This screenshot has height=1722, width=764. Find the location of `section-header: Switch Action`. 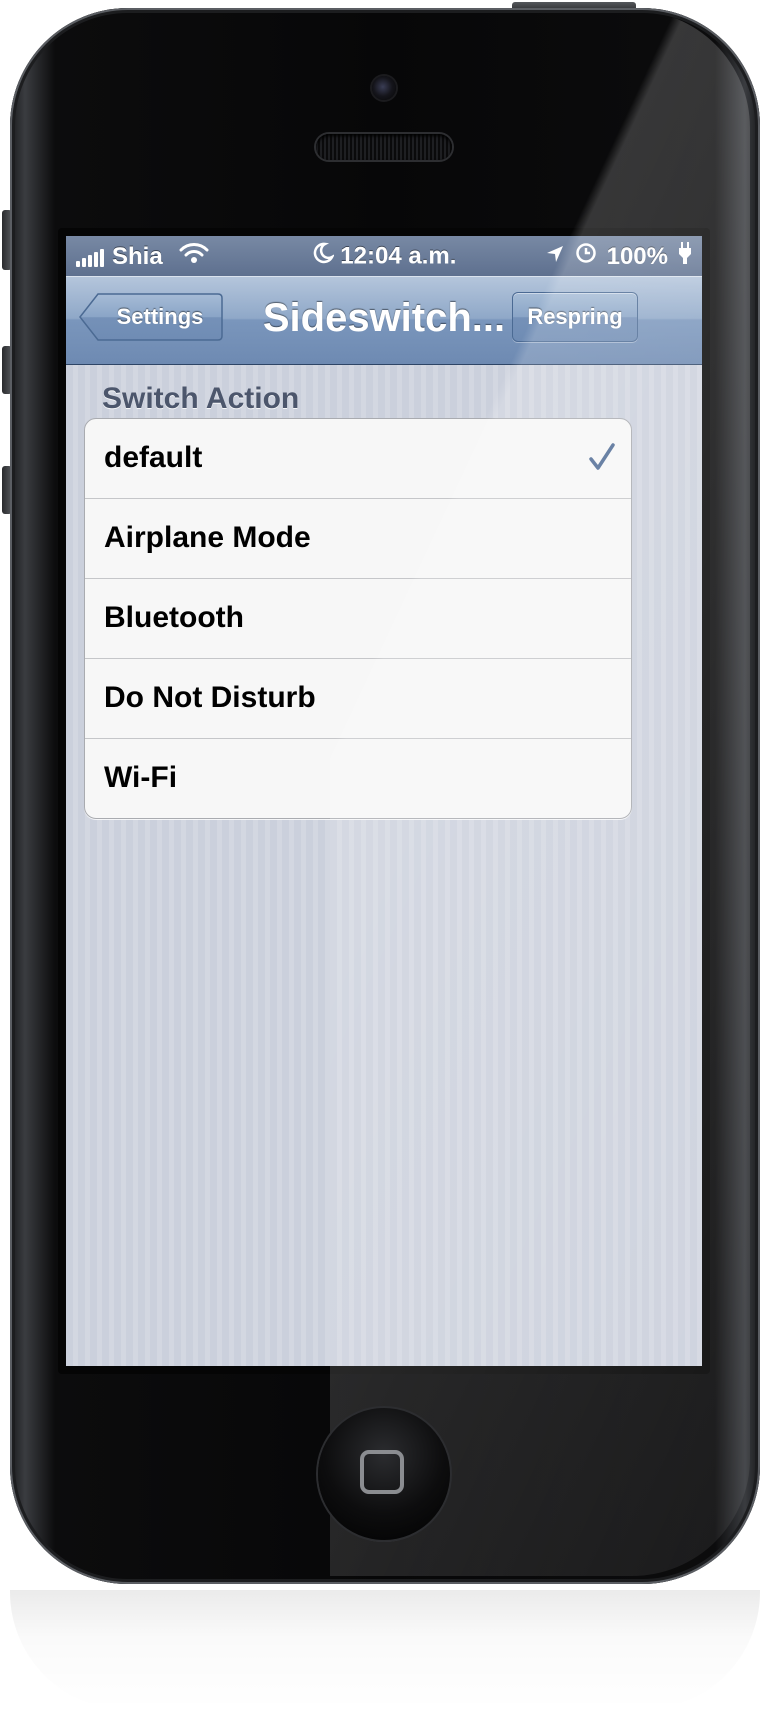

section-header: Switch Action is located at coordinates (201, 398).